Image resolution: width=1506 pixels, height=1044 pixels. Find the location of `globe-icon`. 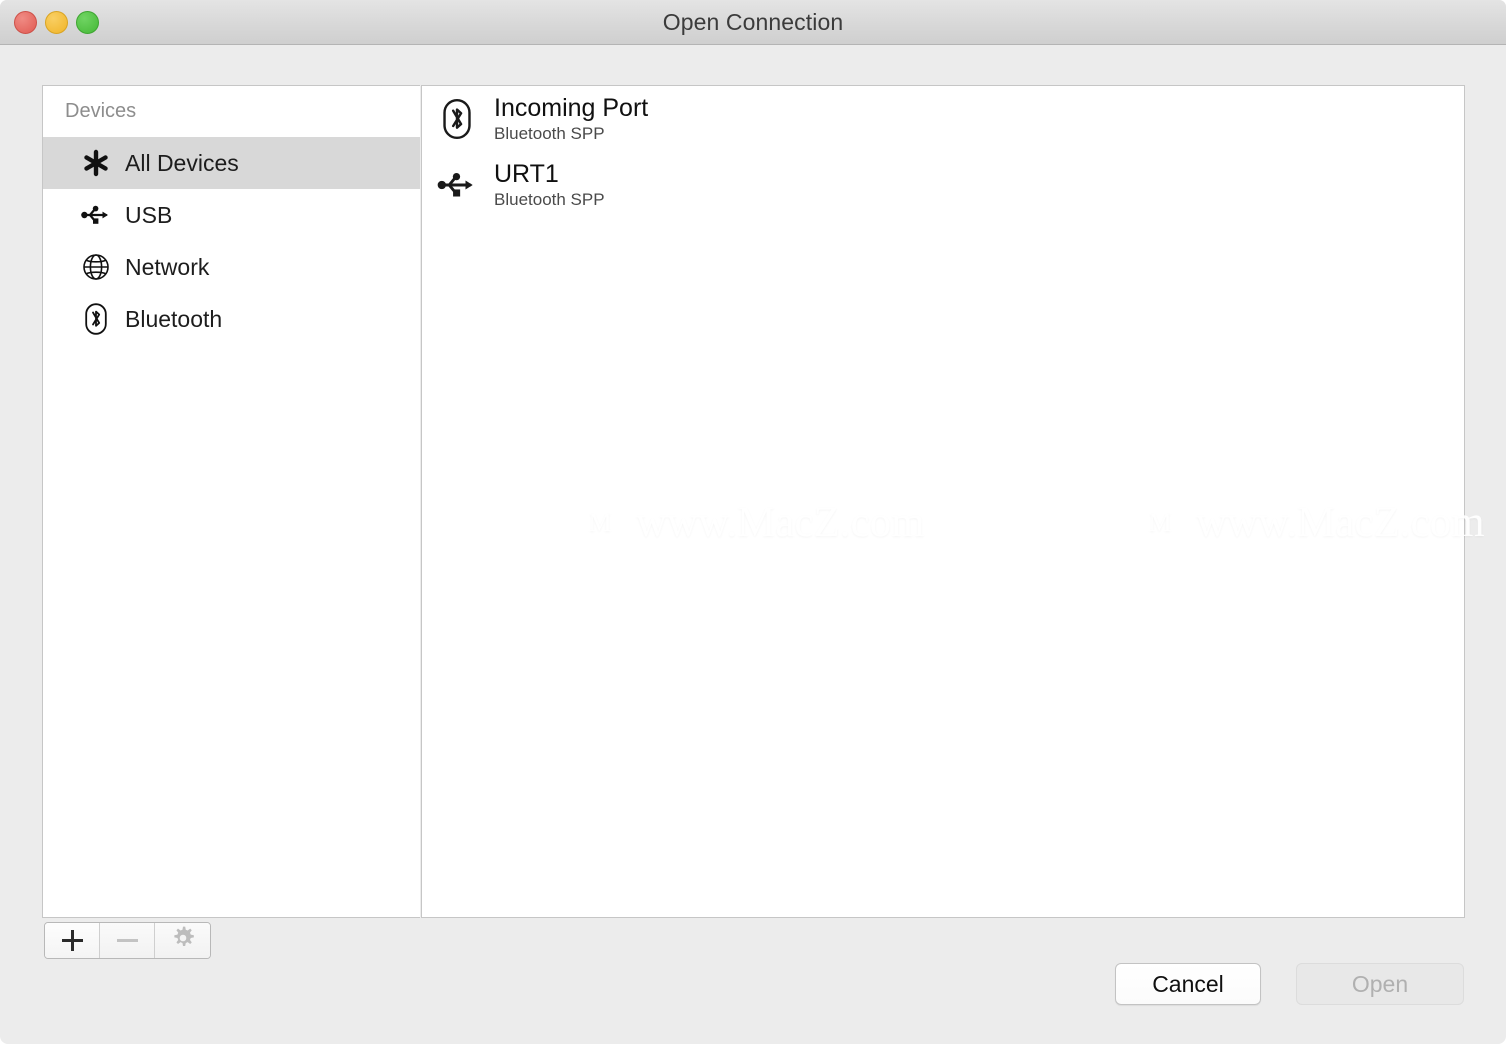

globe-icon is located at coordinates (96, 267).